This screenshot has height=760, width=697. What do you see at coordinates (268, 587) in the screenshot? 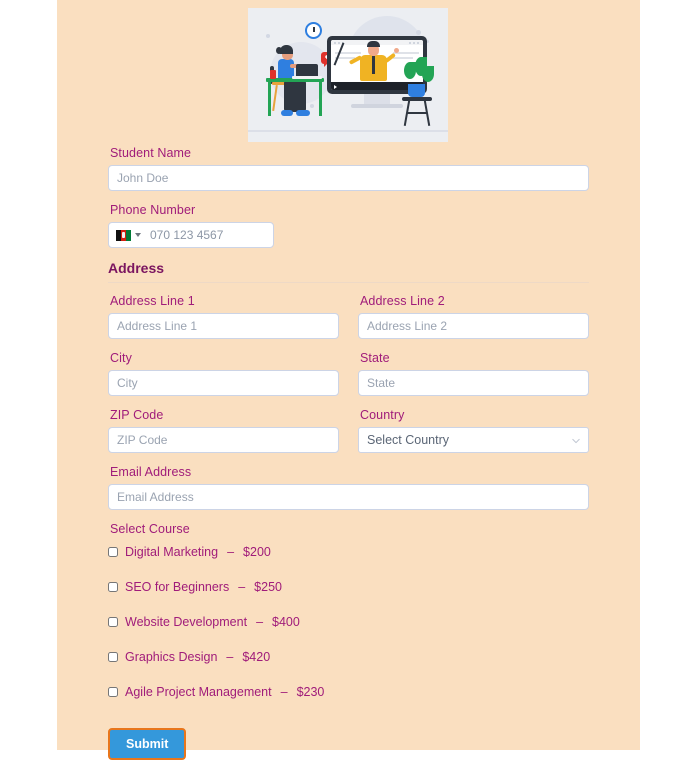
I see `course-price: $250` at bounding box center [268, 587].